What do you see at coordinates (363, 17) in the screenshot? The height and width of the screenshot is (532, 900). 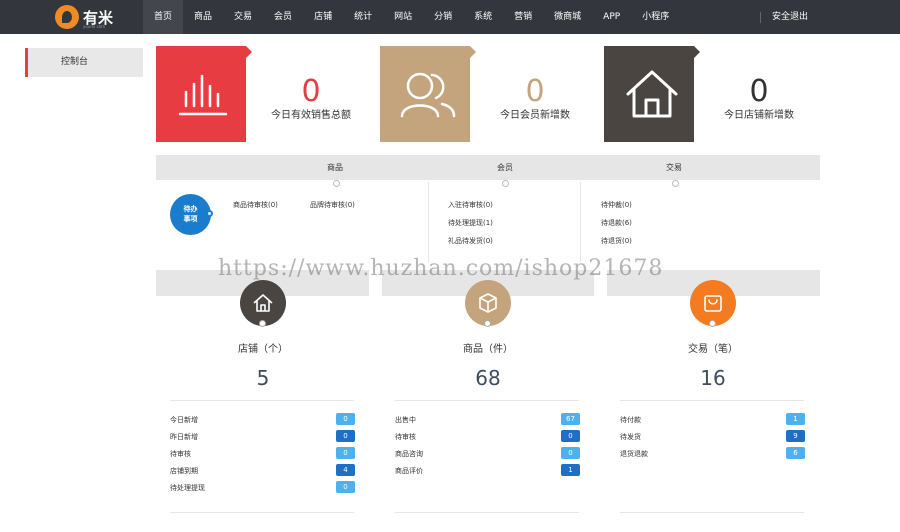 I see `nav-stats: 统计` at bounding box center [363, 17].